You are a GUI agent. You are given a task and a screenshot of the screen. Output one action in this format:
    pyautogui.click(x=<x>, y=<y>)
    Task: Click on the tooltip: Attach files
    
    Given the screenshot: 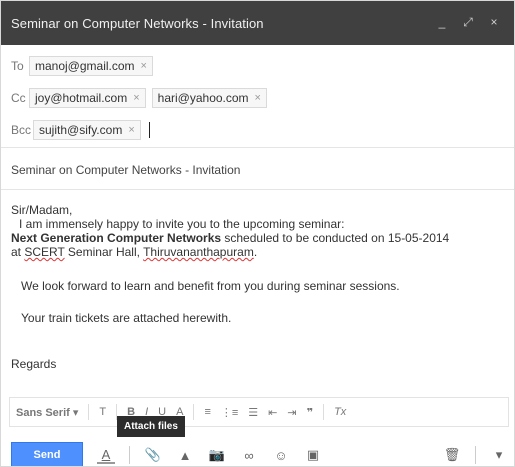 What is the action you would take?
    pyautogui.click(x=151, y=426)
    